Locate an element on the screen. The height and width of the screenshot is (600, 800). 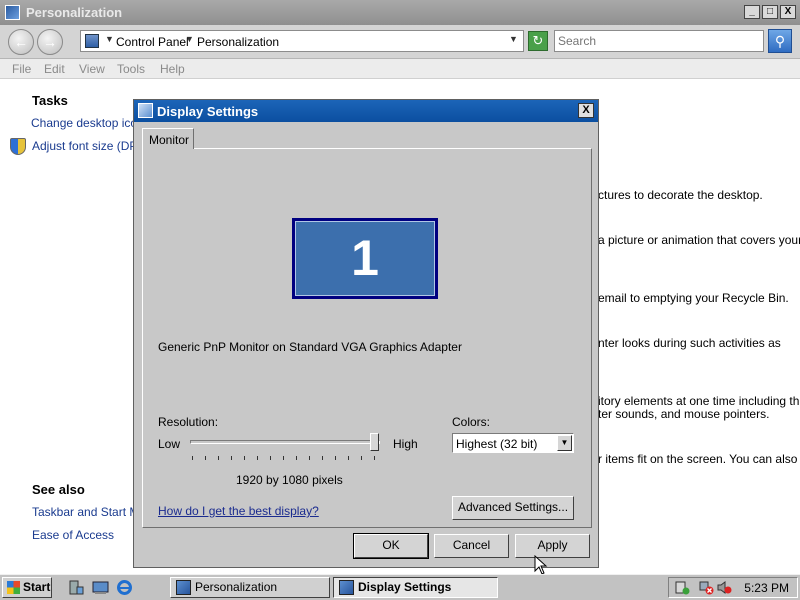
windows-logo-icon is located at coordinates (13, 587).